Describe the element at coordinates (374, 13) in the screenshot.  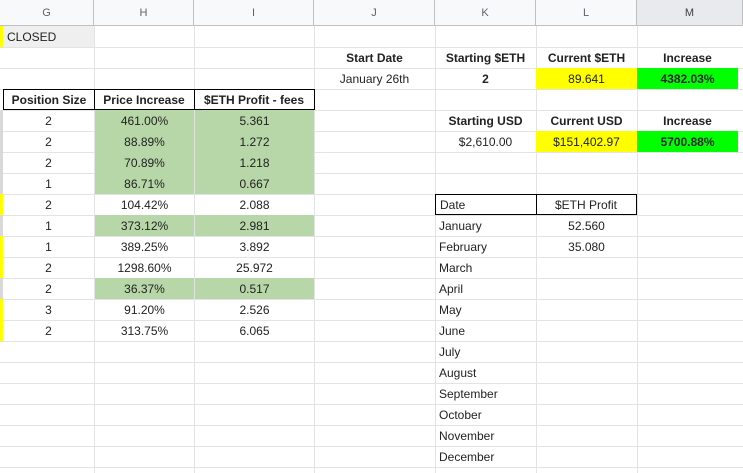
I see `column-header-j: J` at that location.